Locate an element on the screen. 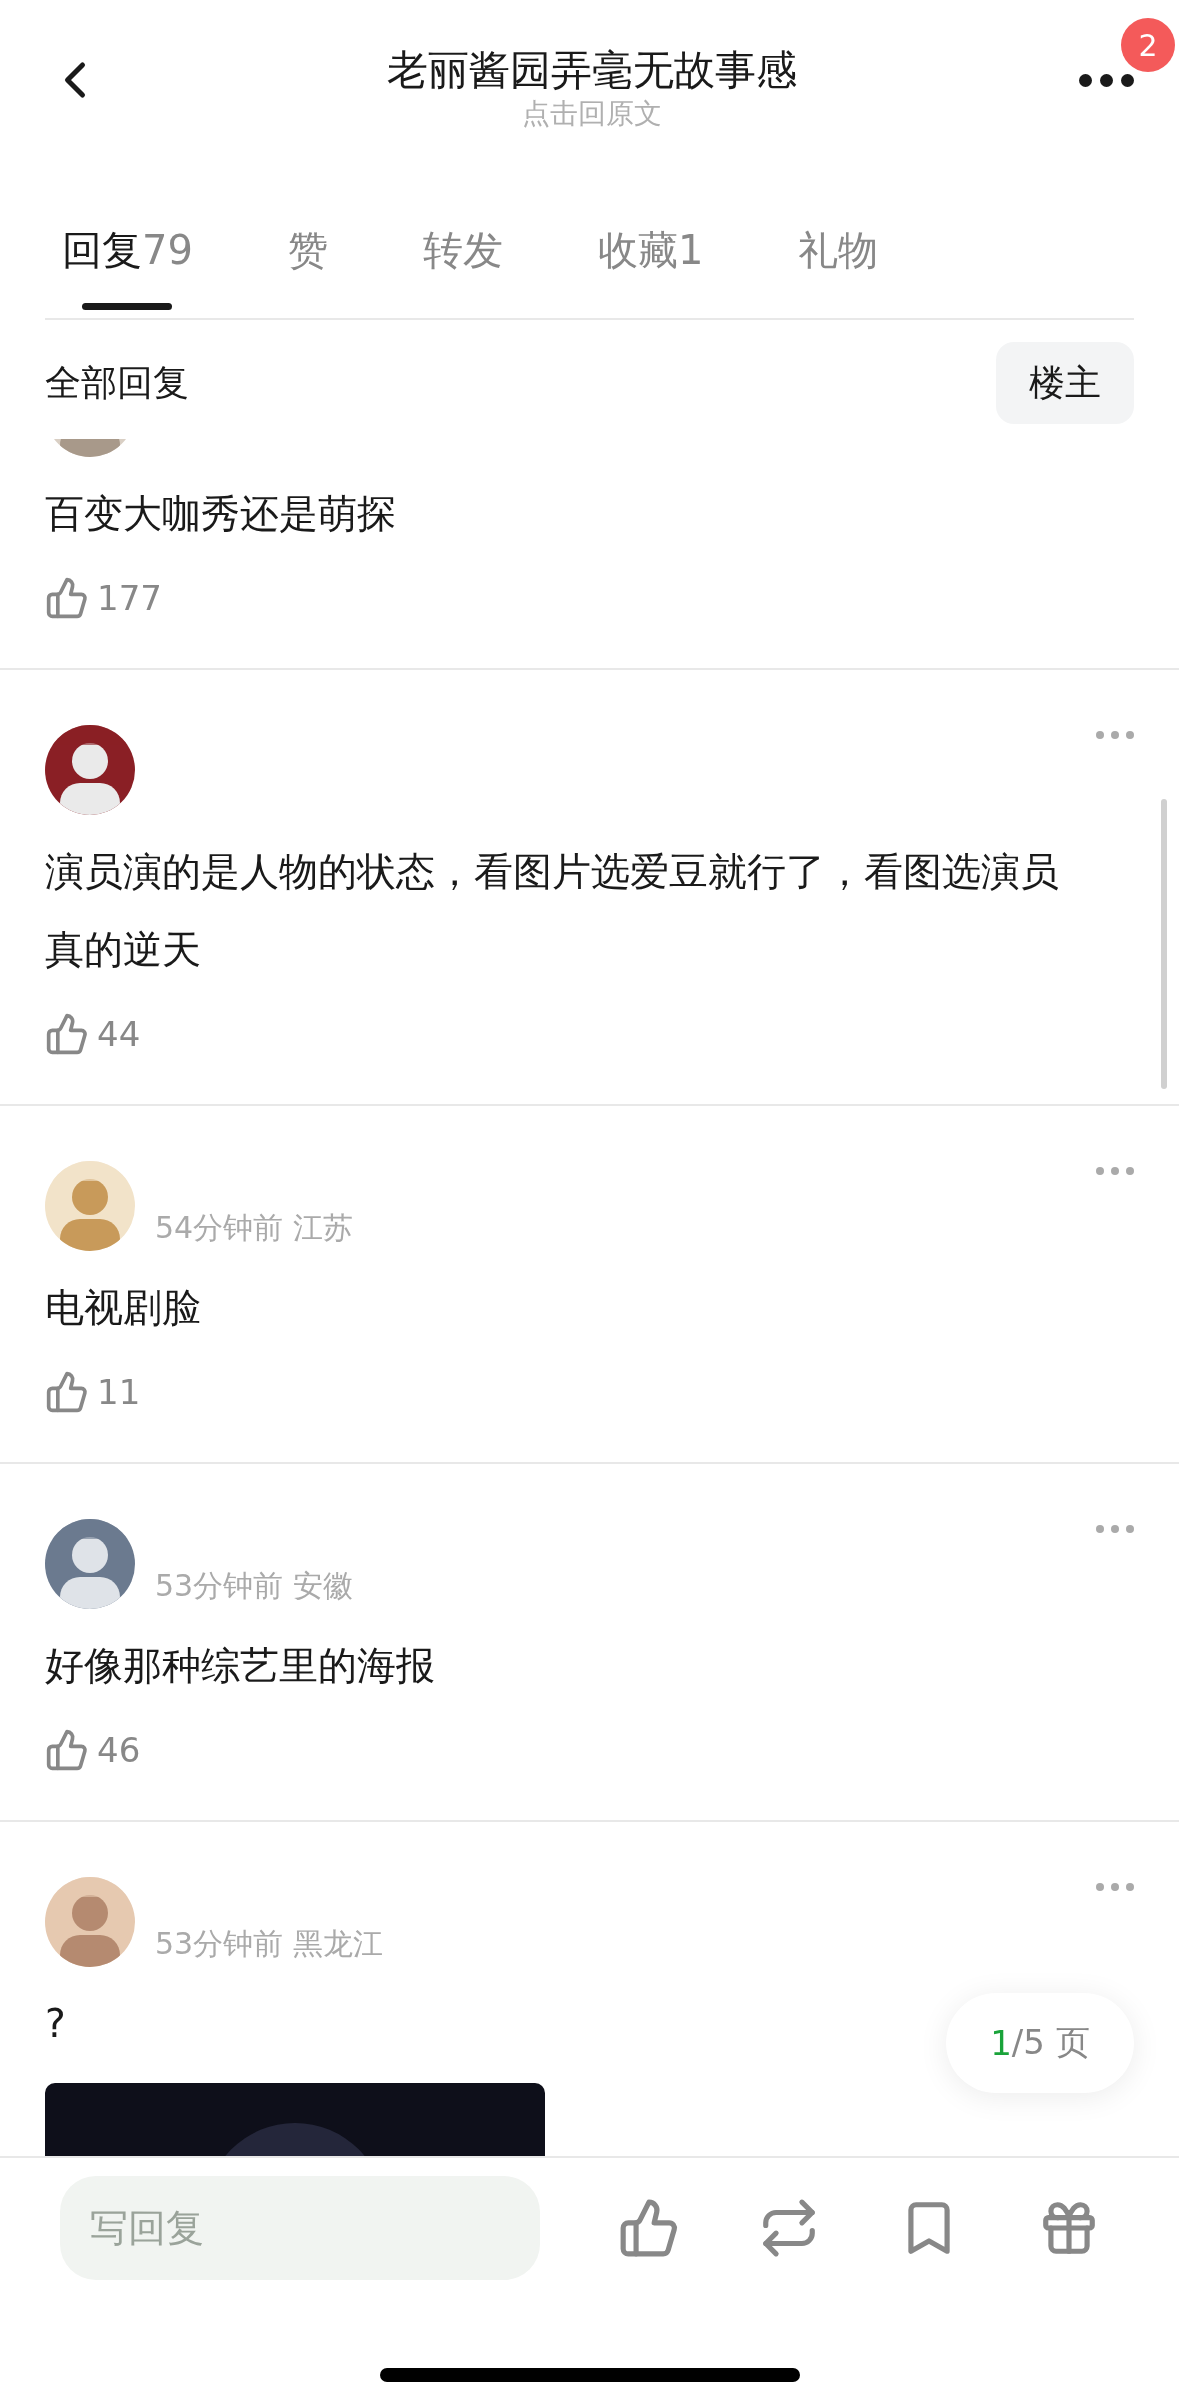  like-count: 46 is located at coordinates (119, 1750).